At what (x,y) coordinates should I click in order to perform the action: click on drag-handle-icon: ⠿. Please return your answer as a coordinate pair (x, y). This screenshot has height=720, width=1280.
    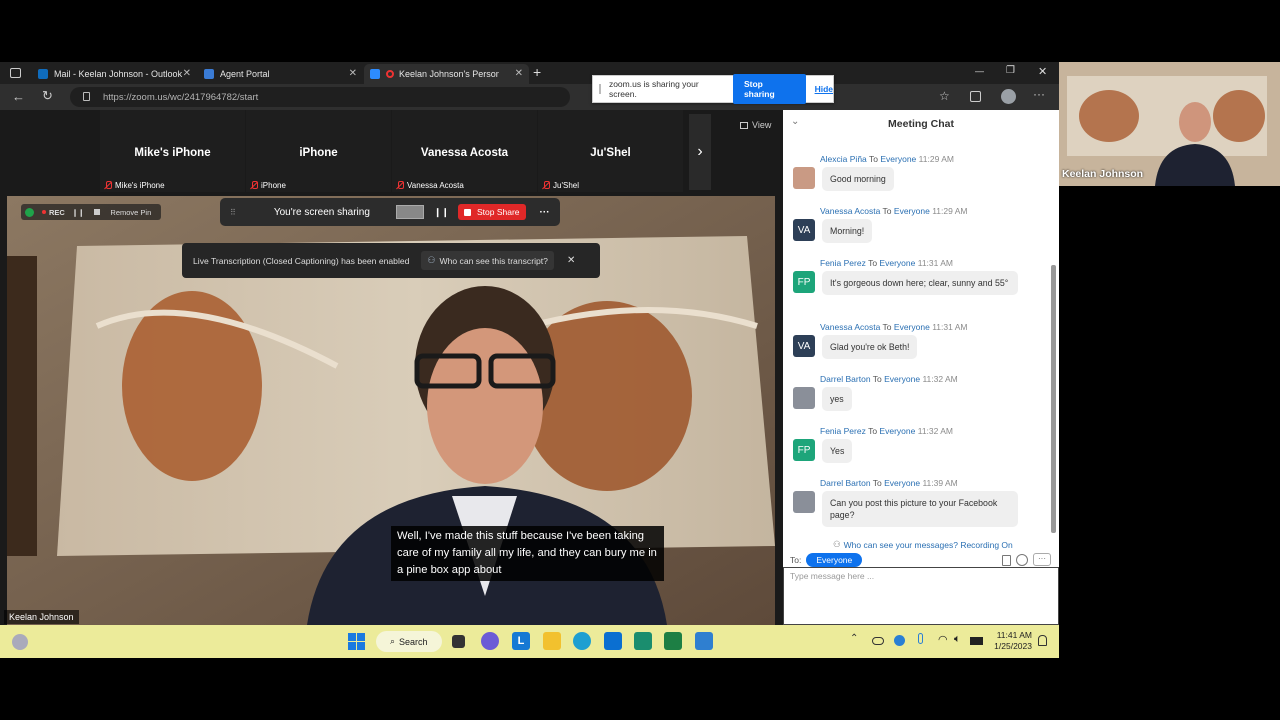
    Looking at the image, I should click on (233, 212).